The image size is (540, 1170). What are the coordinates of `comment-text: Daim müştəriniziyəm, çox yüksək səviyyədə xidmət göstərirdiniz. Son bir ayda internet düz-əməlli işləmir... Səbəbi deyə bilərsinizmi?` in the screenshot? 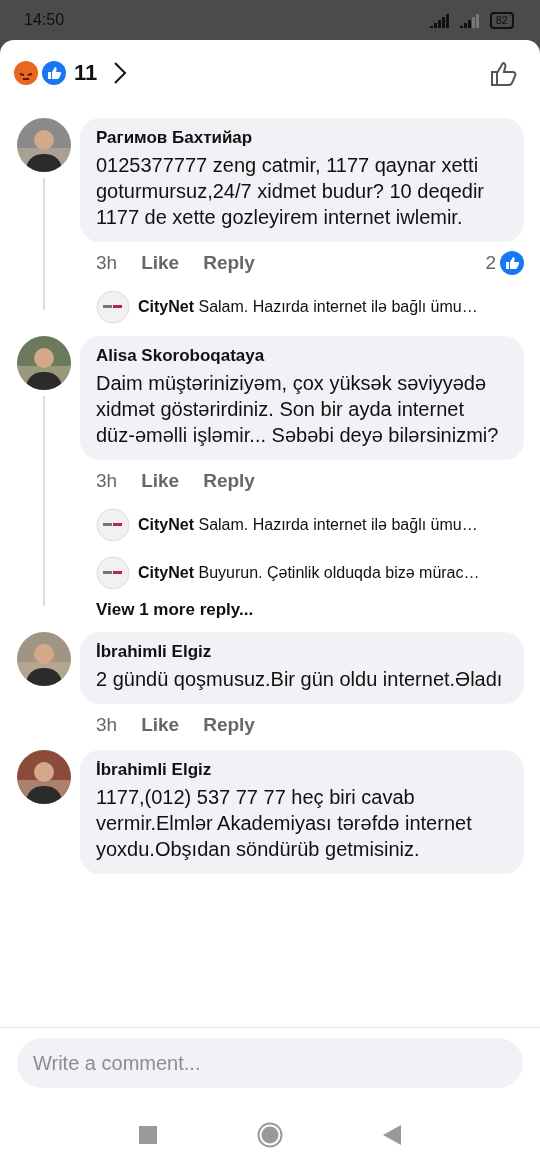 It's located at (298, 409).